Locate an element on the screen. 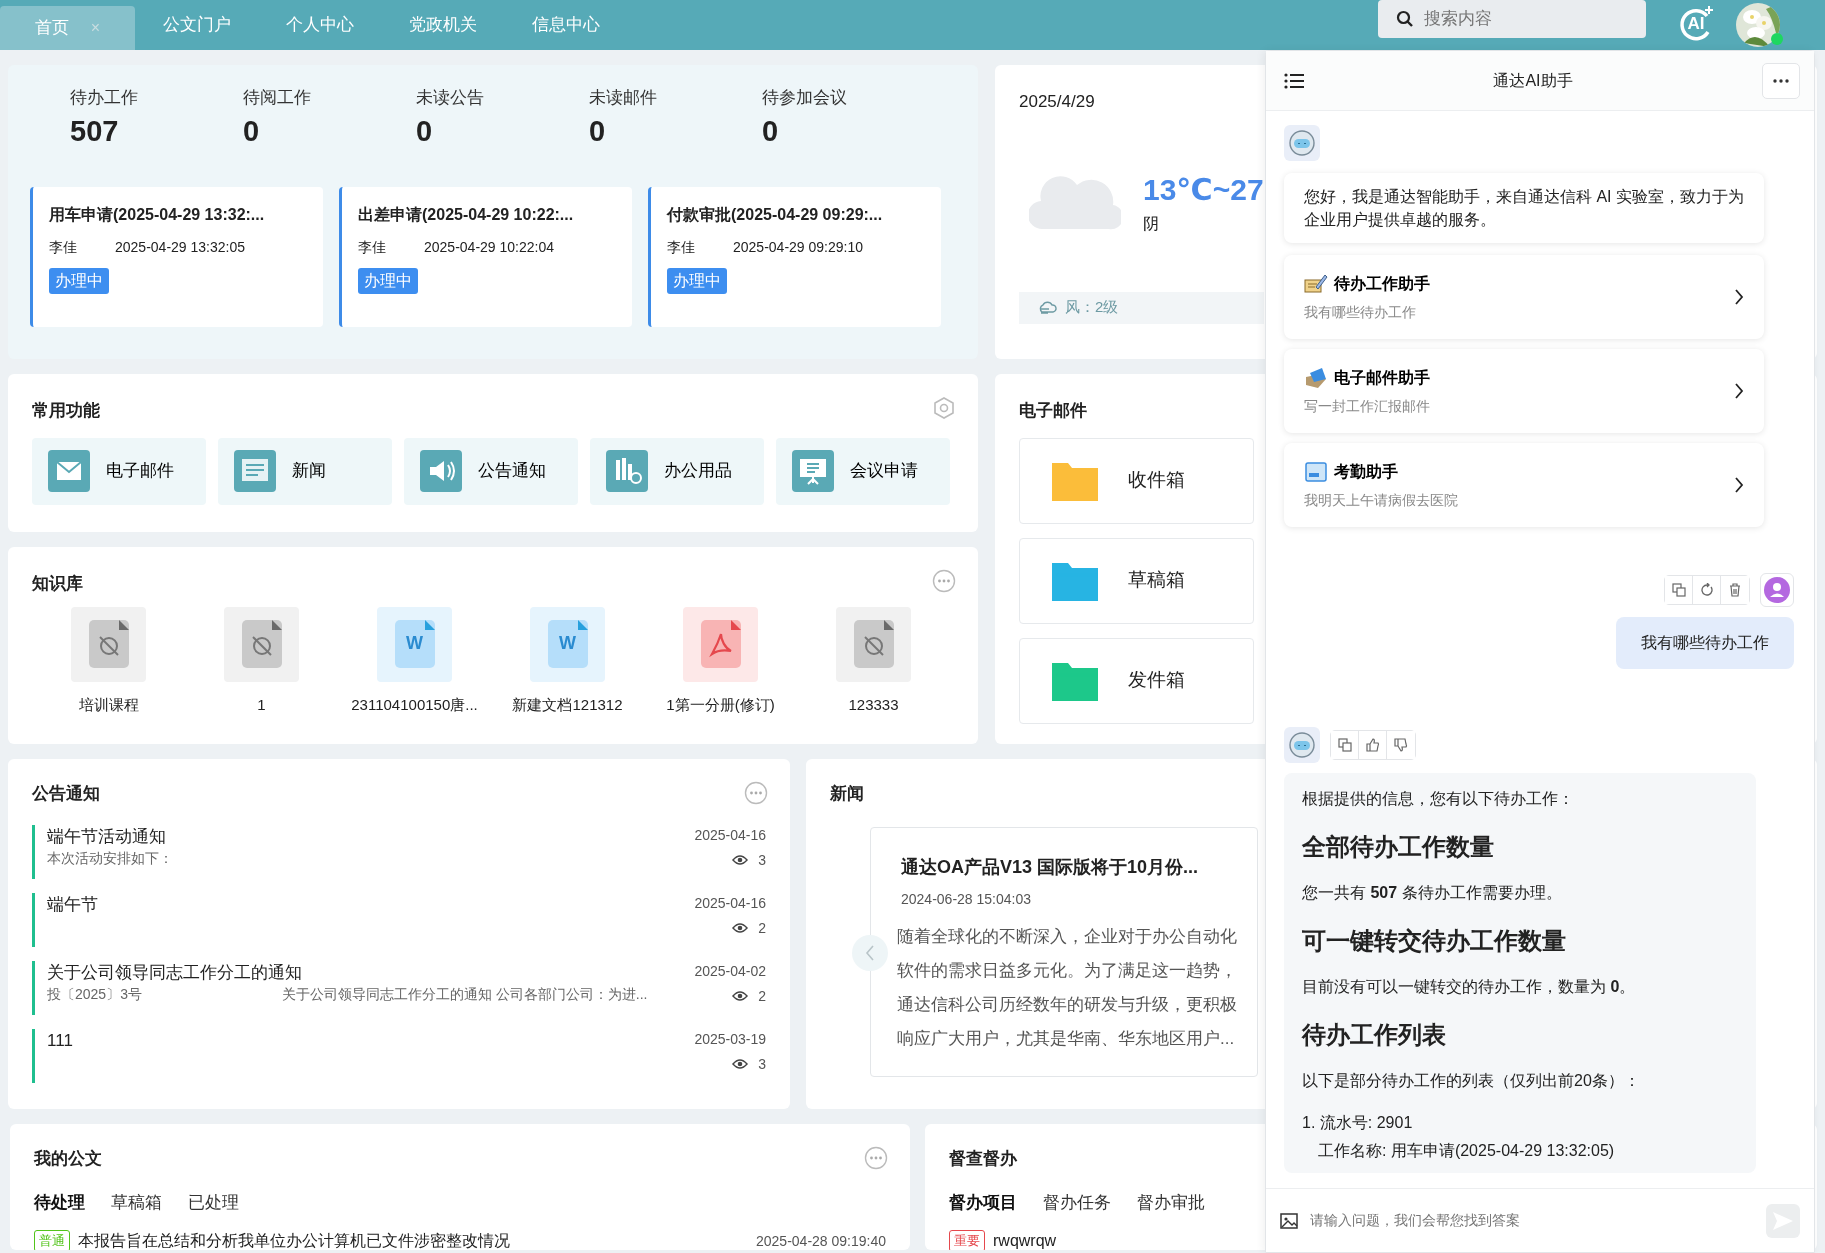  answer-heading: 全部待办工作数量 is located at coordinates (1398, 847).